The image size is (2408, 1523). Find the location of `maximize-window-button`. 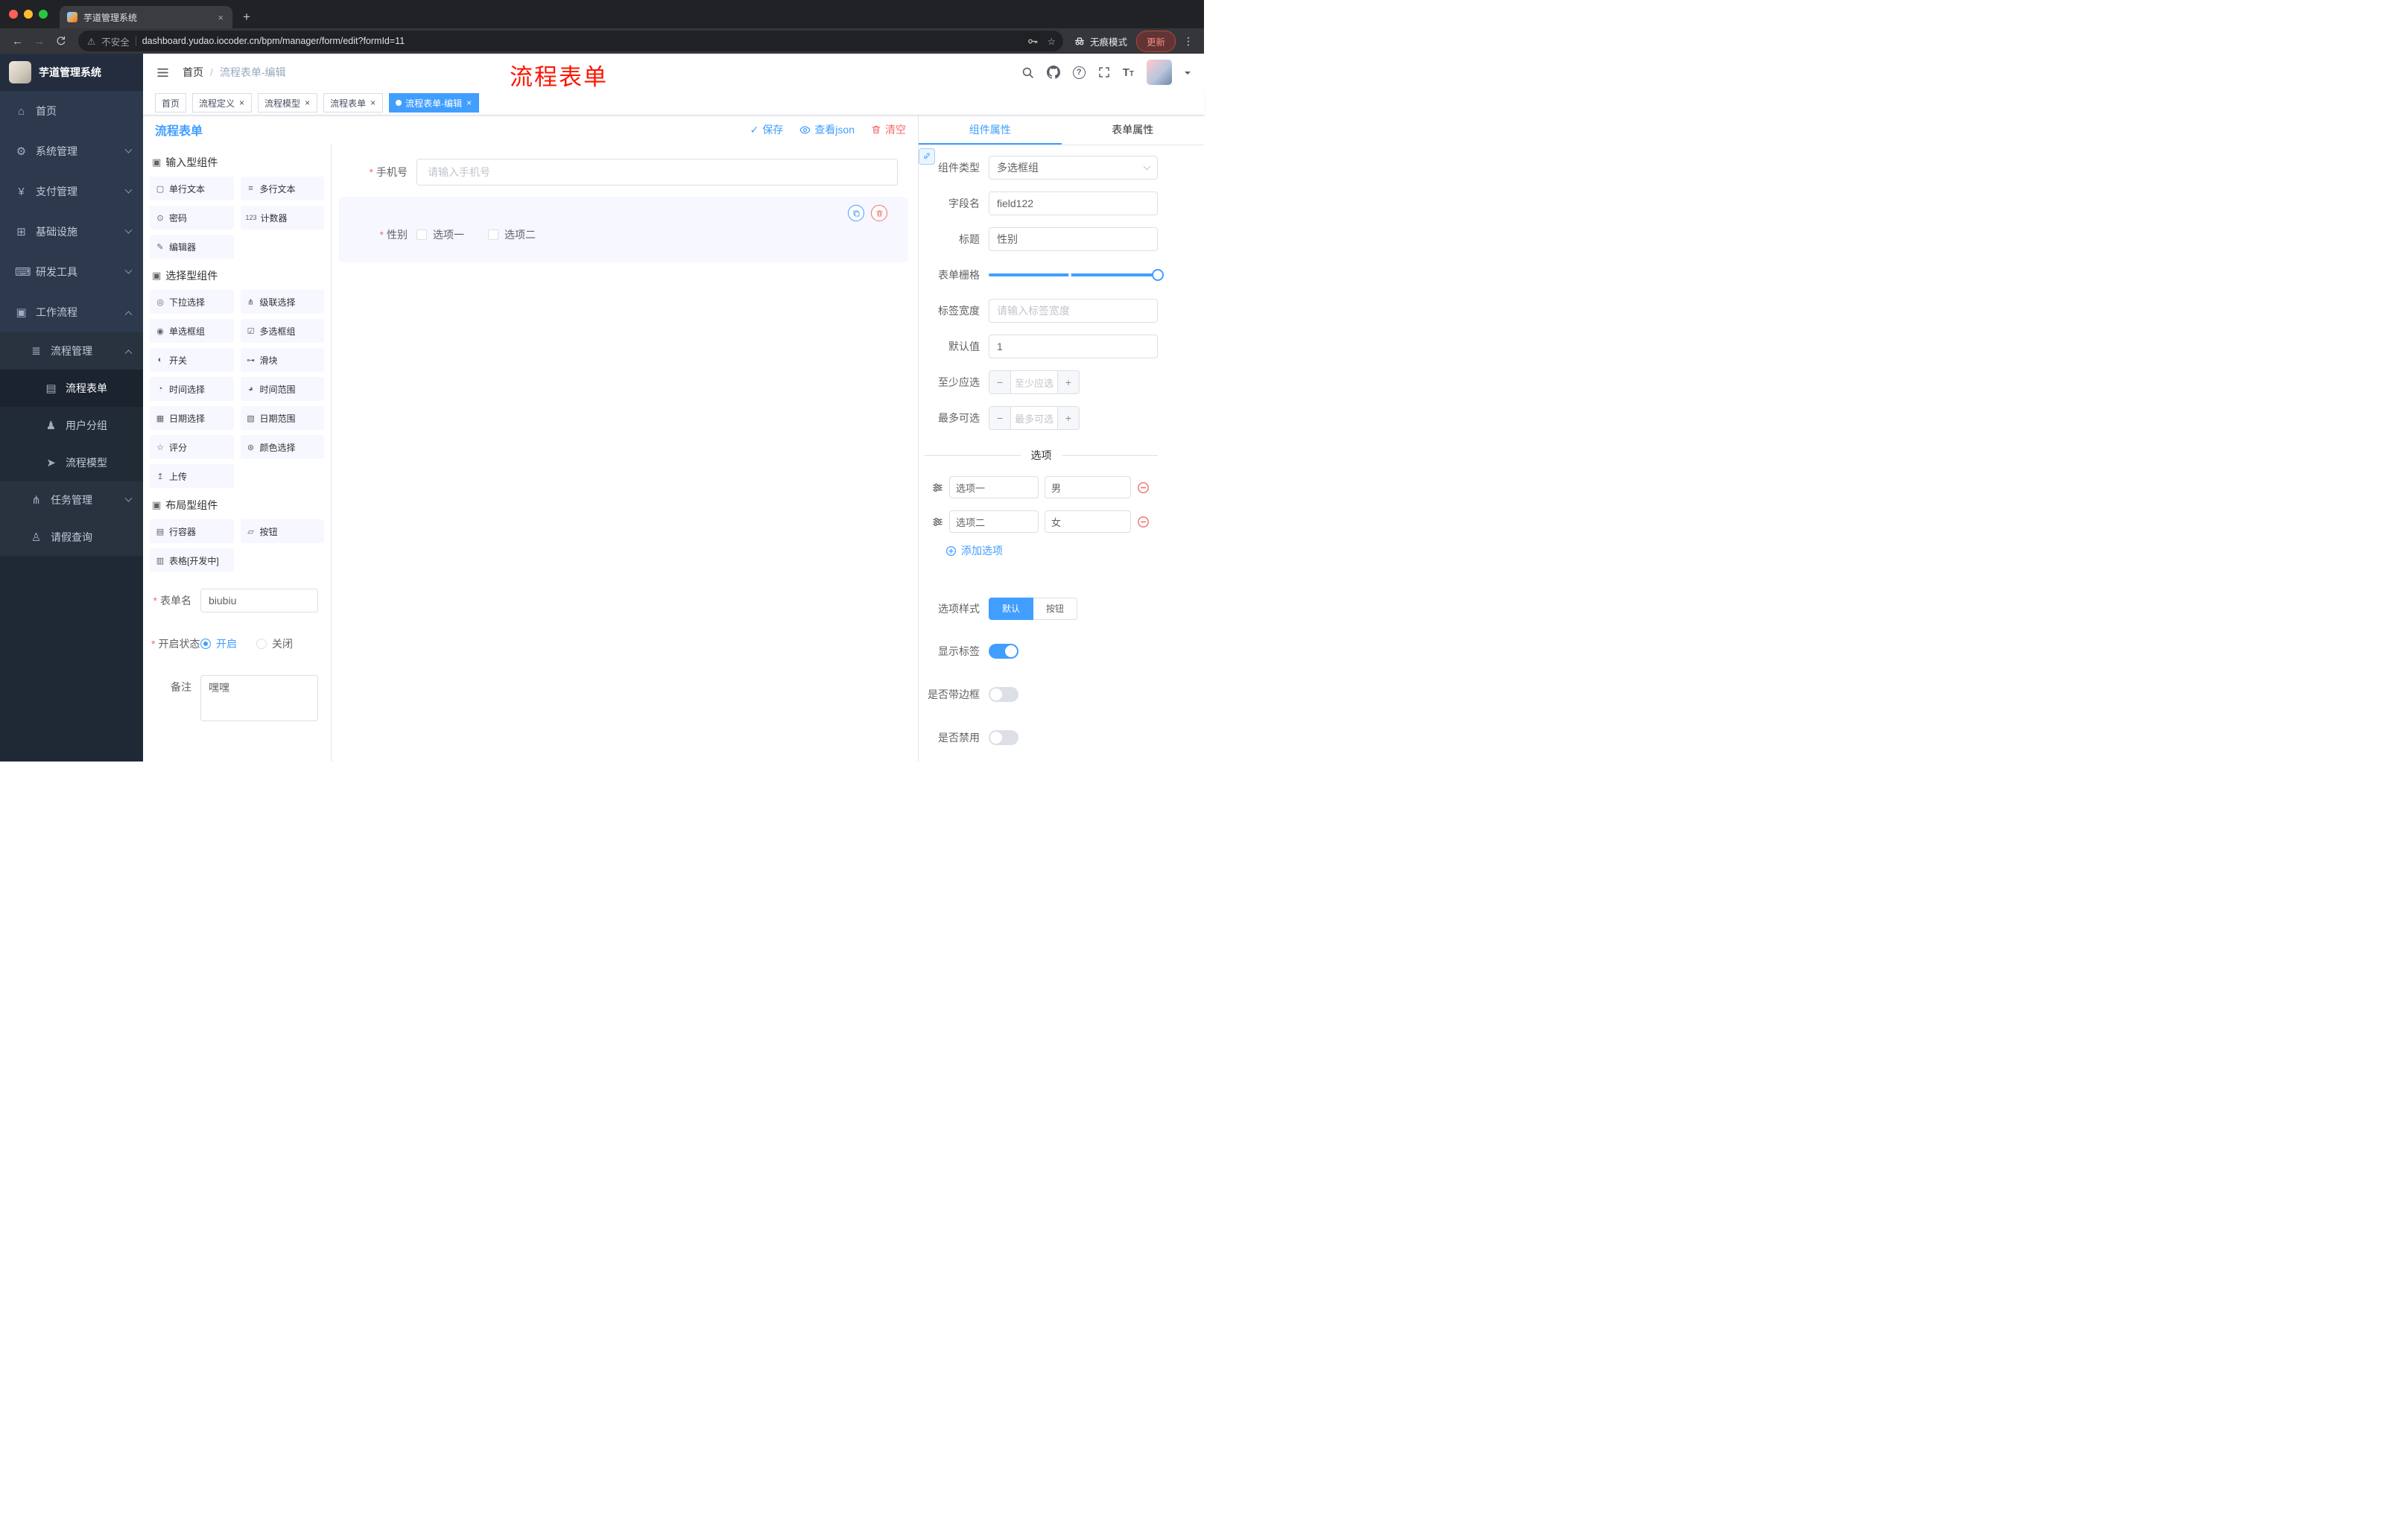

maximize-window-button is located at coordinates (43, 15).